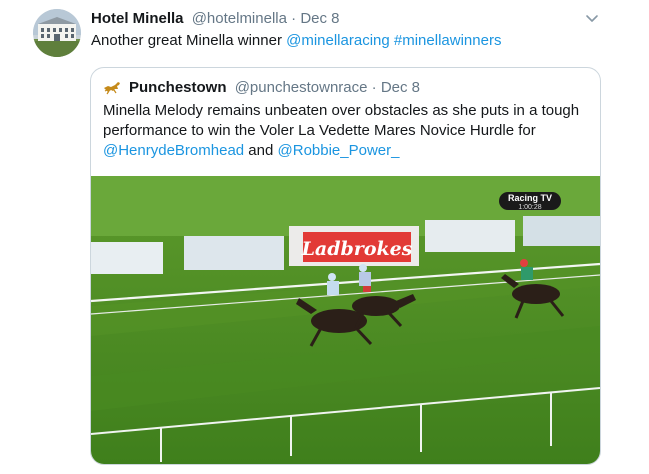 This screenshot has height=474, width=649. What do you see at coordinates (357, 249) in the screenshot?
I see `sponsor-board-text: Ladbrokes` at bounding box center [357, 249].